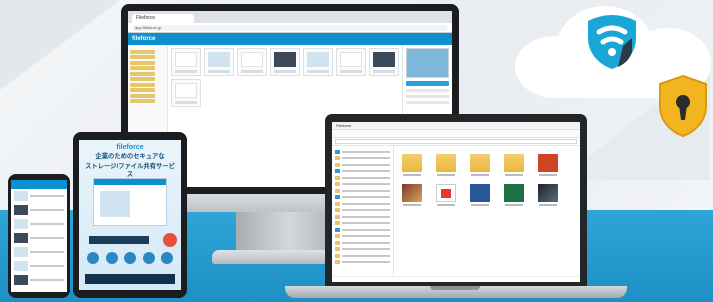 This screenshot has width=713, height=302. I want to click on excel-file-icon, so click(514, 195).